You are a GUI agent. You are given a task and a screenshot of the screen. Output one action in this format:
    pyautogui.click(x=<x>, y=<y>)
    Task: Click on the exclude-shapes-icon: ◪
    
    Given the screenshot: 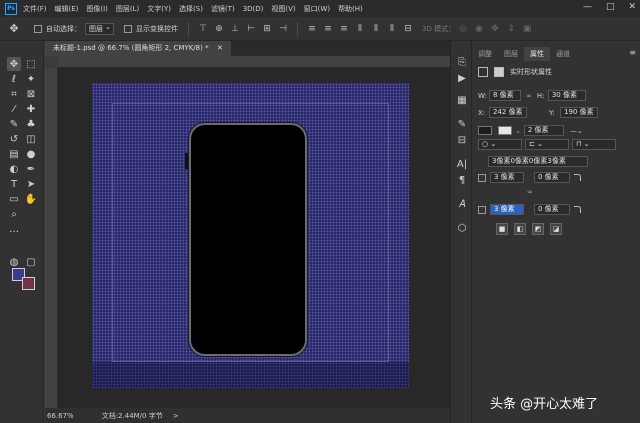 What is the action you would take?
    pyautogui.click(x=556, y=229)
    